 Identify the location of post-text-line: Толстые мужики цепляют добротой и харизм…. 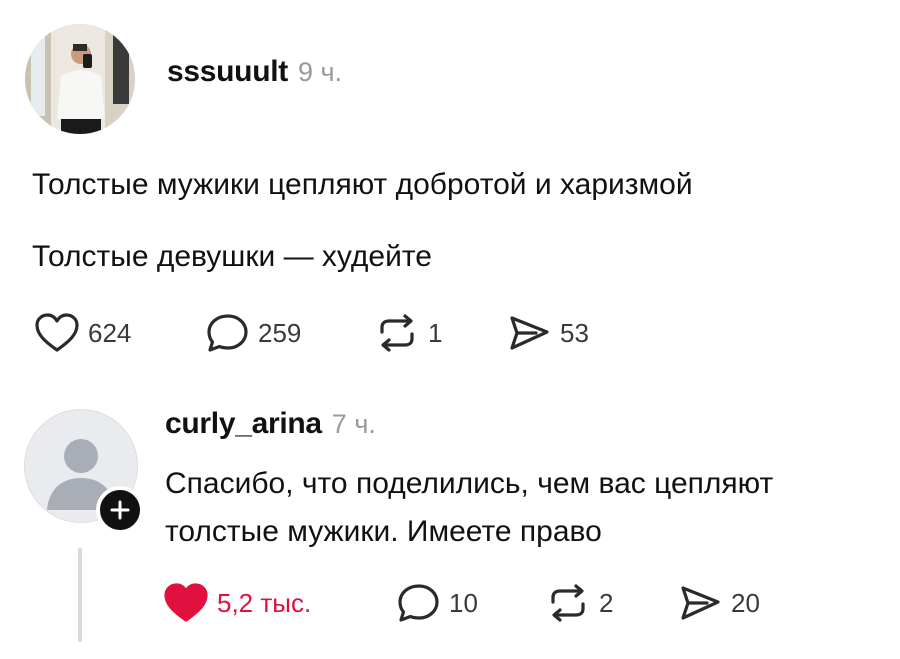
(362, 184).